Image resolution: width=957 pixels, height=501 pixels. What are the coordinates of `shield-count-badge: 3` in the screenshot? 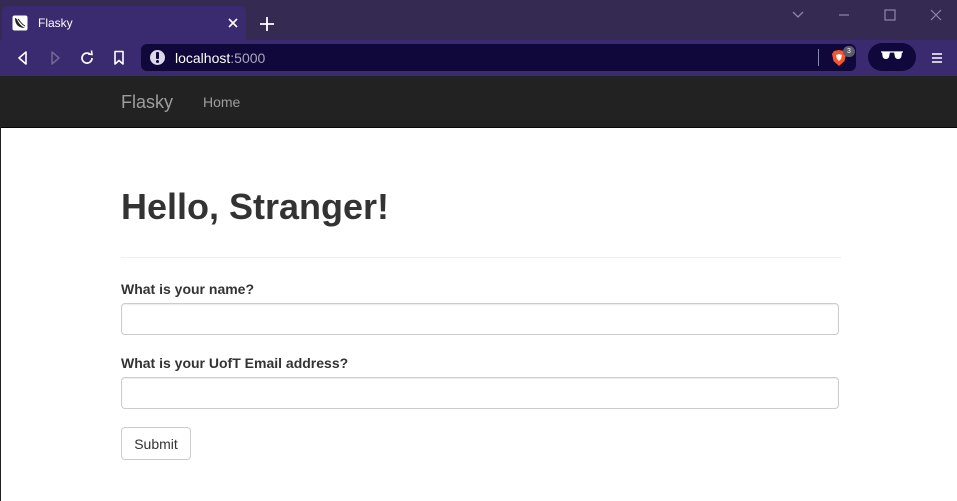 It's located at (849, 51).